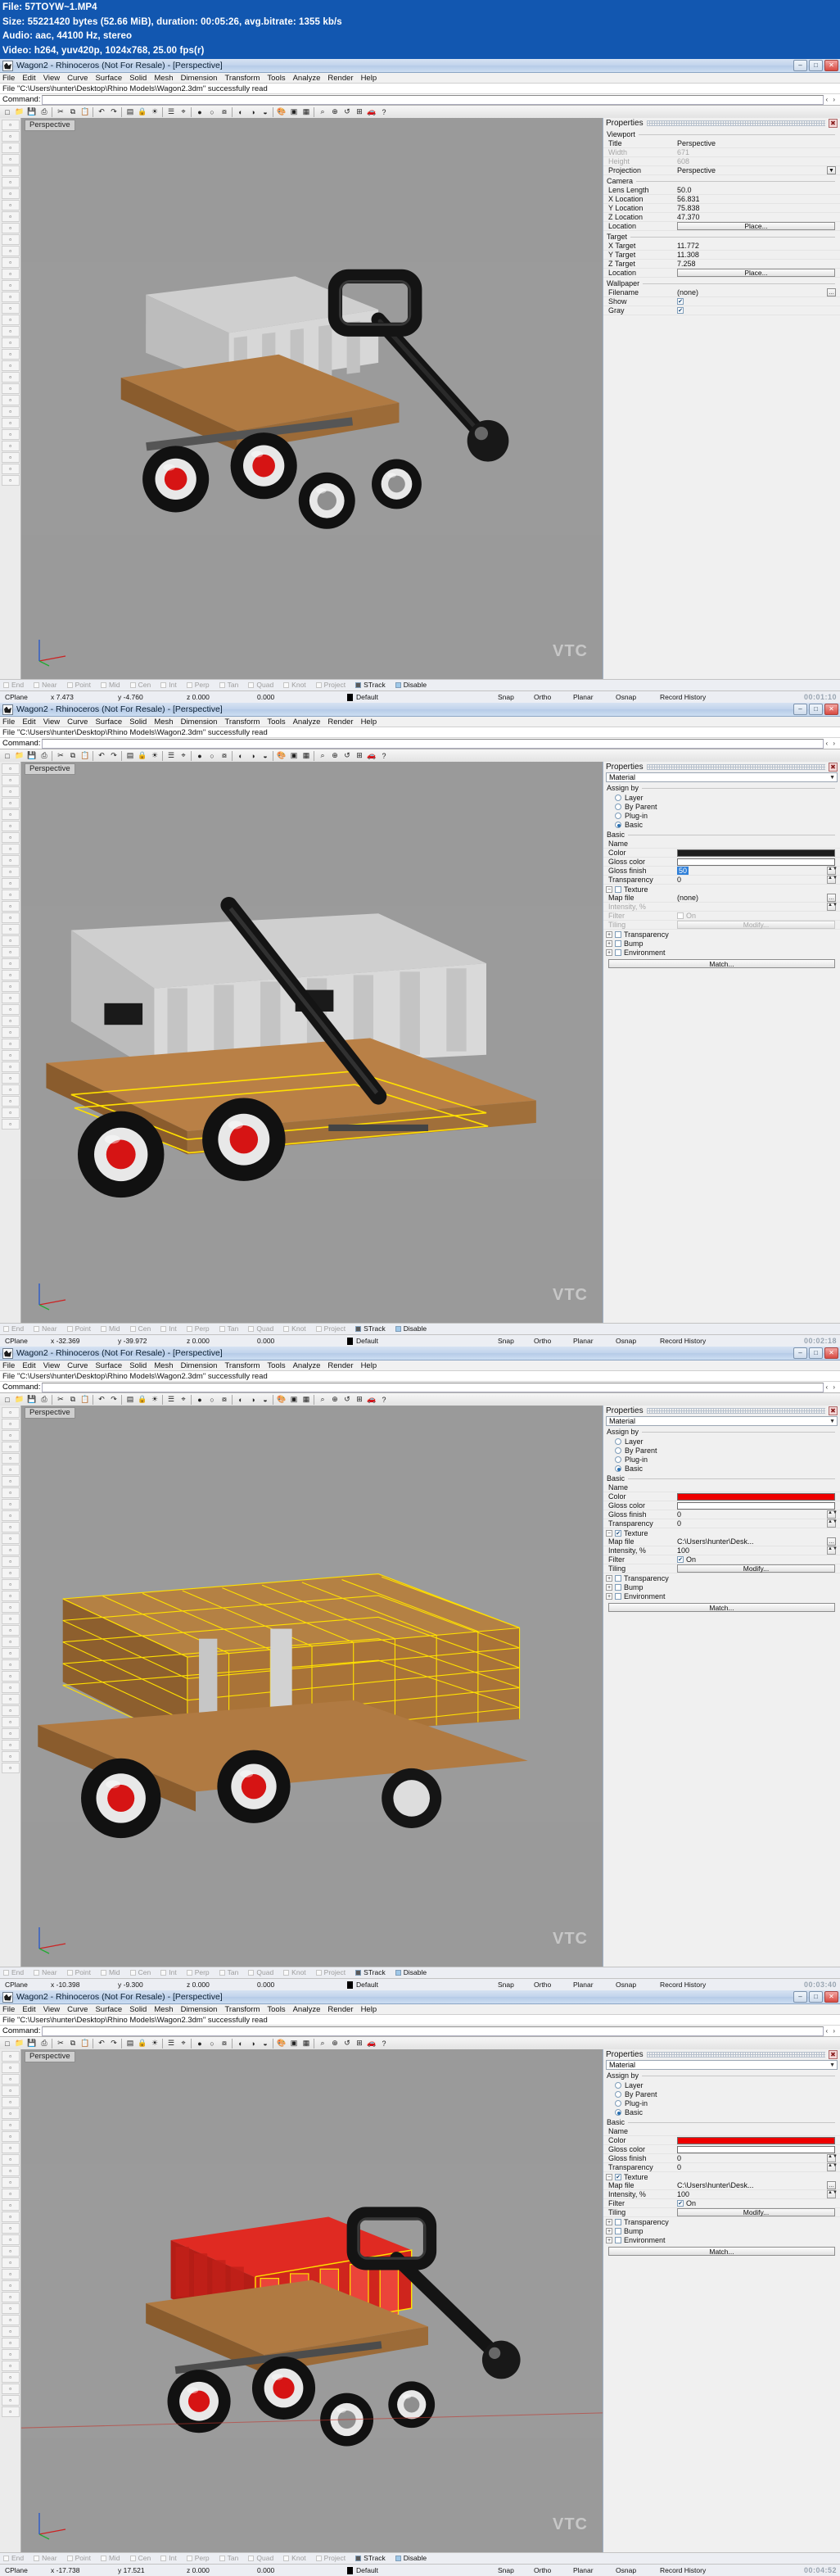  I want to click on copy-icon: ⧉, so click(73, 1400).